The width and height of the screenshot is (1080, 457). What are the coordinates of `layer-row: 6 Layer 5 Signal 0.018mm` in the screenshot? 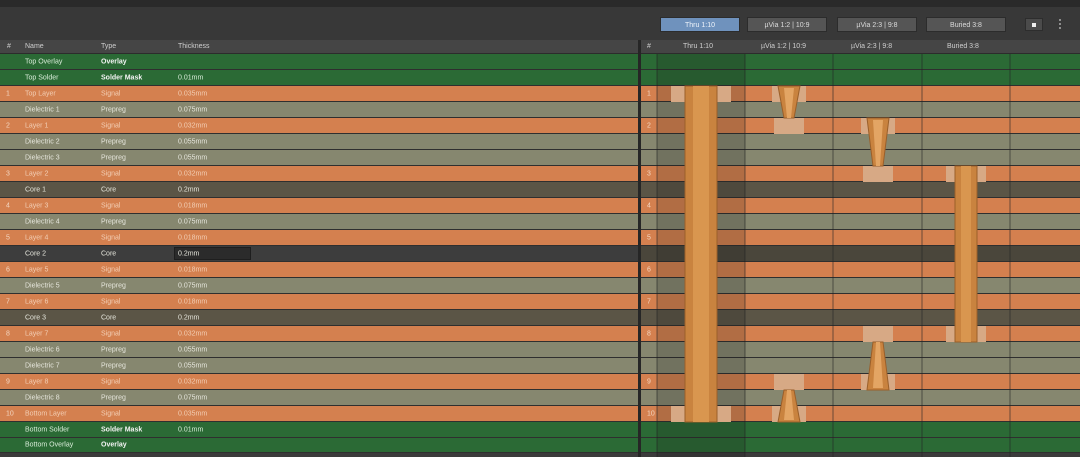 It's located at (319, 270).